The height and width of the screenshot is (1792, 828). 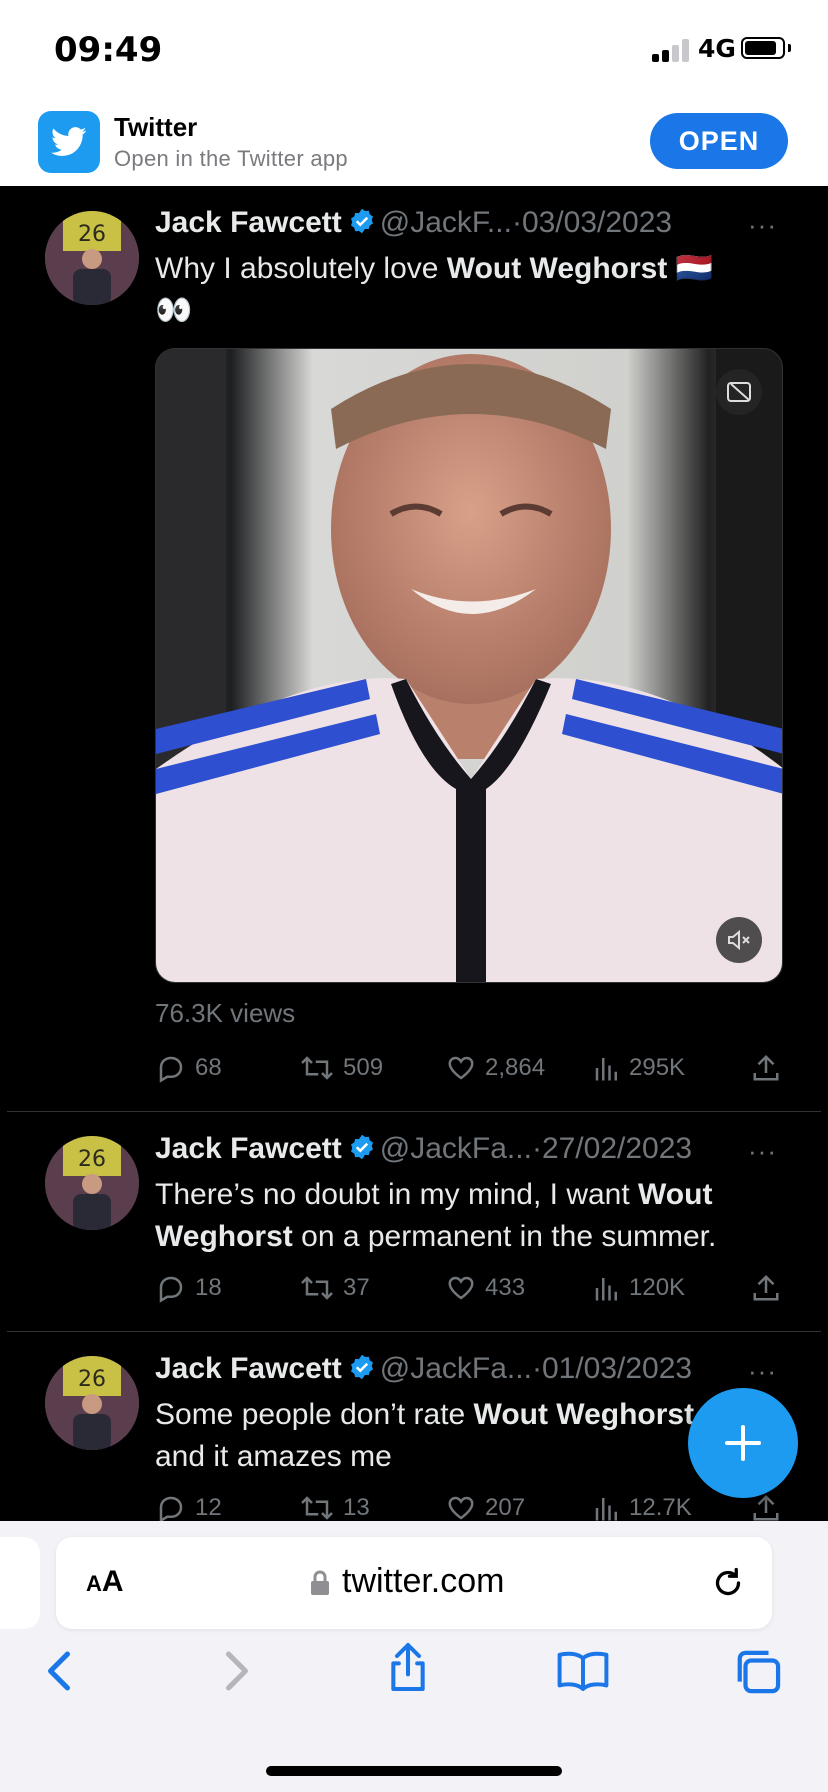 I want to click on tweet-header: Jack Fawcett @JackFa...·01/03/2023, so click(x=423, y=1372).